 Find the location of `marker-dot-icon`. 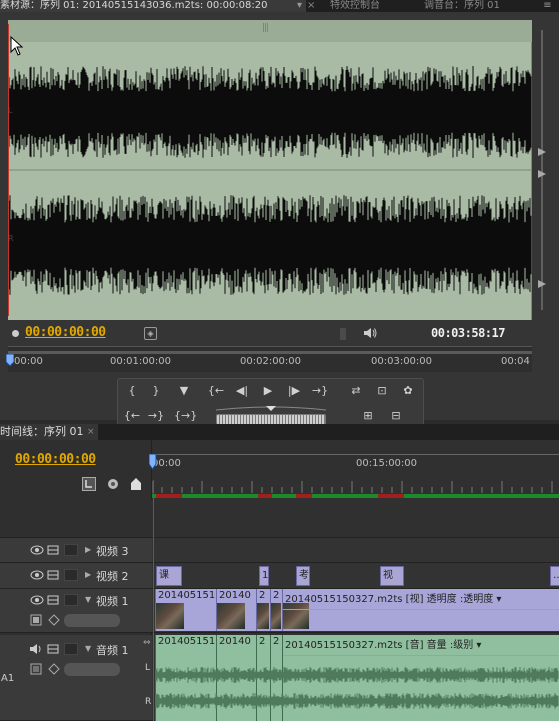

marker-dot-icon is located at coordinates (15, 333).